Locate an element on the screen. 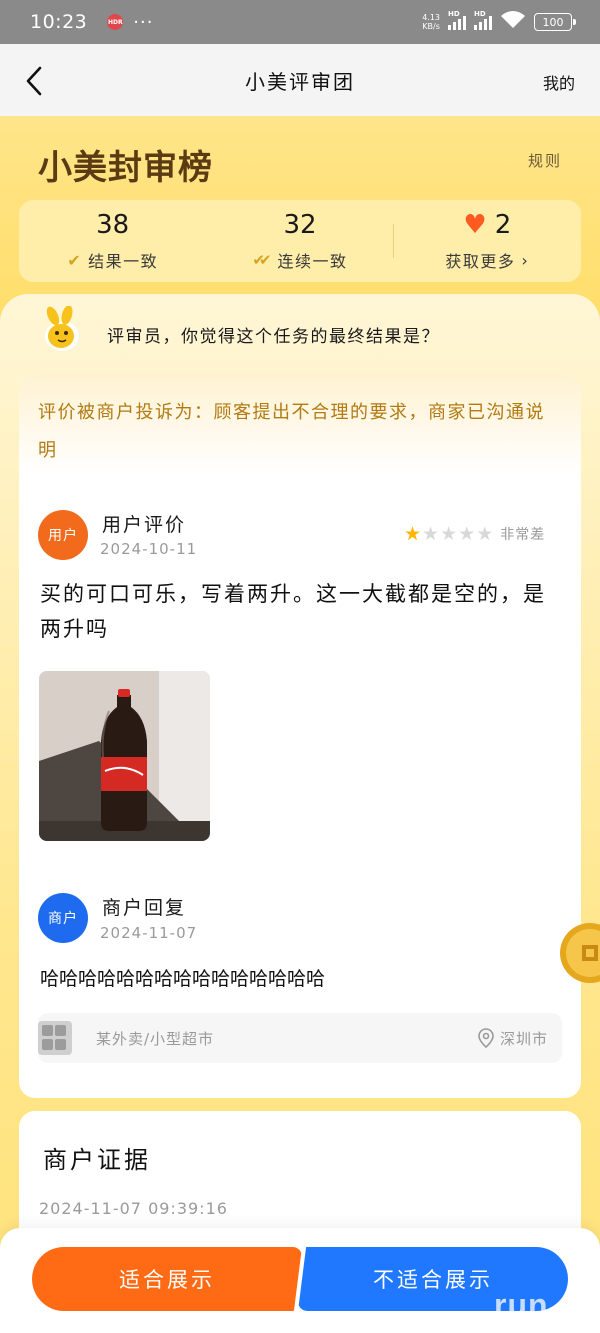 The height and width of the screenshot is (1333, 600). nav-bar: 小美评审团 我的 is located at coordinates (300, 80).